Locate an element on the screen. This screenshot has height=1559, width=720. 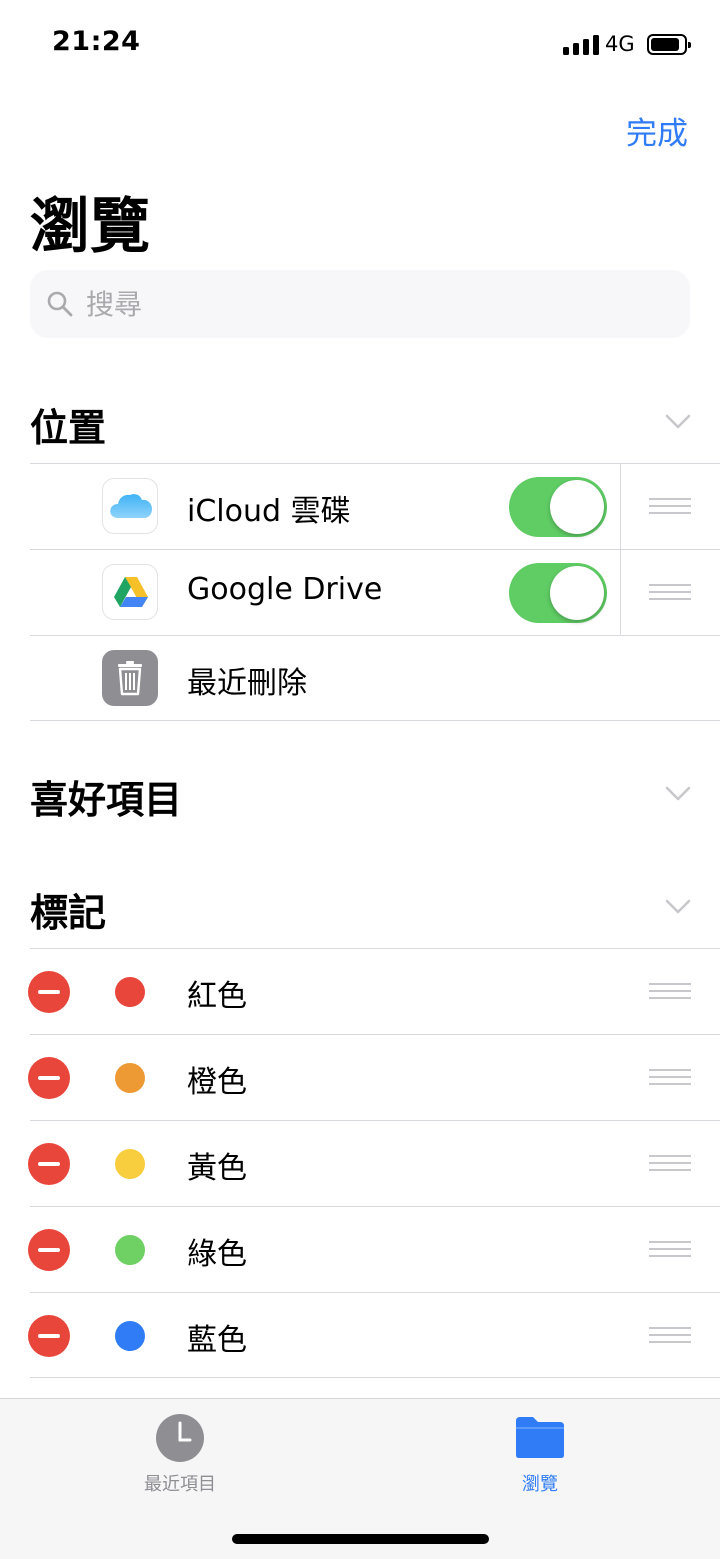
tab-recents: 最近項目 is located at coordinates (180, 1454).